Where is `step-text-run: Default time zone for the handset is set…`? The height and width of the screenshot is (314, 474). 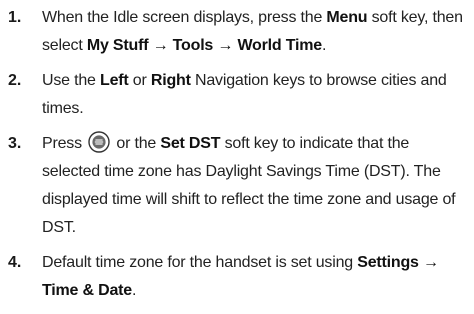 step-text-run: Default time zone for the handset is set… is located at coordinates (200, 262).